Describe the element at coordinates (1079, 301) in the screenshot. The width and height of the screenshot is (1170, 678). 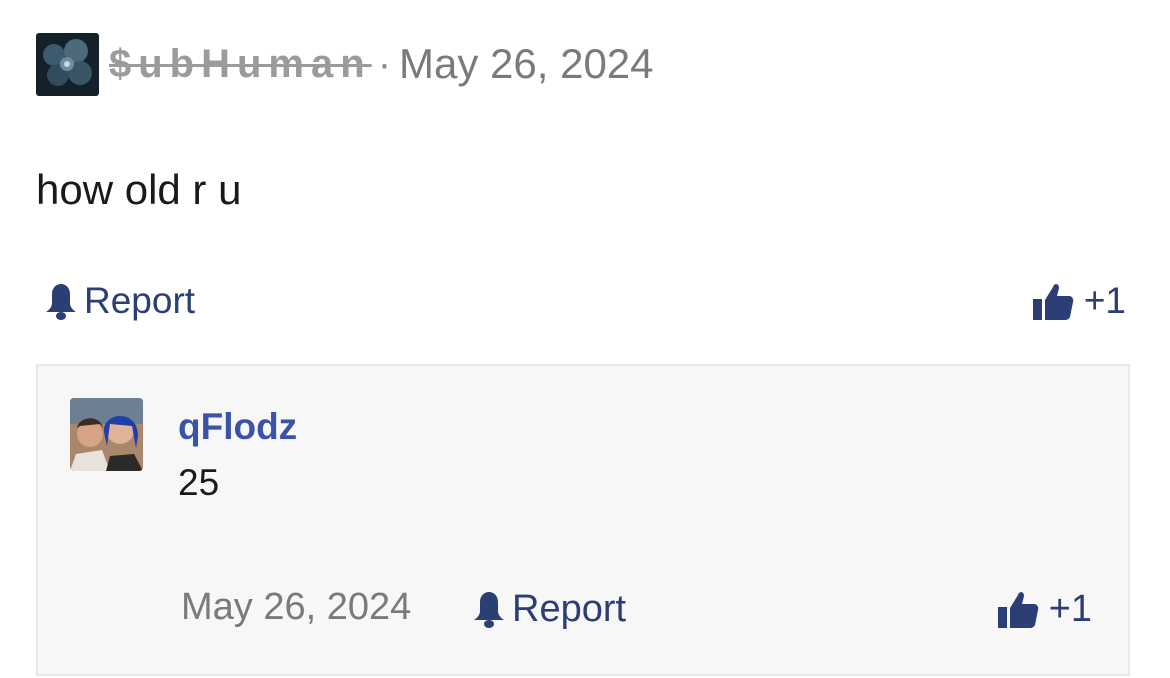
I see `like-button: +1` at that location.